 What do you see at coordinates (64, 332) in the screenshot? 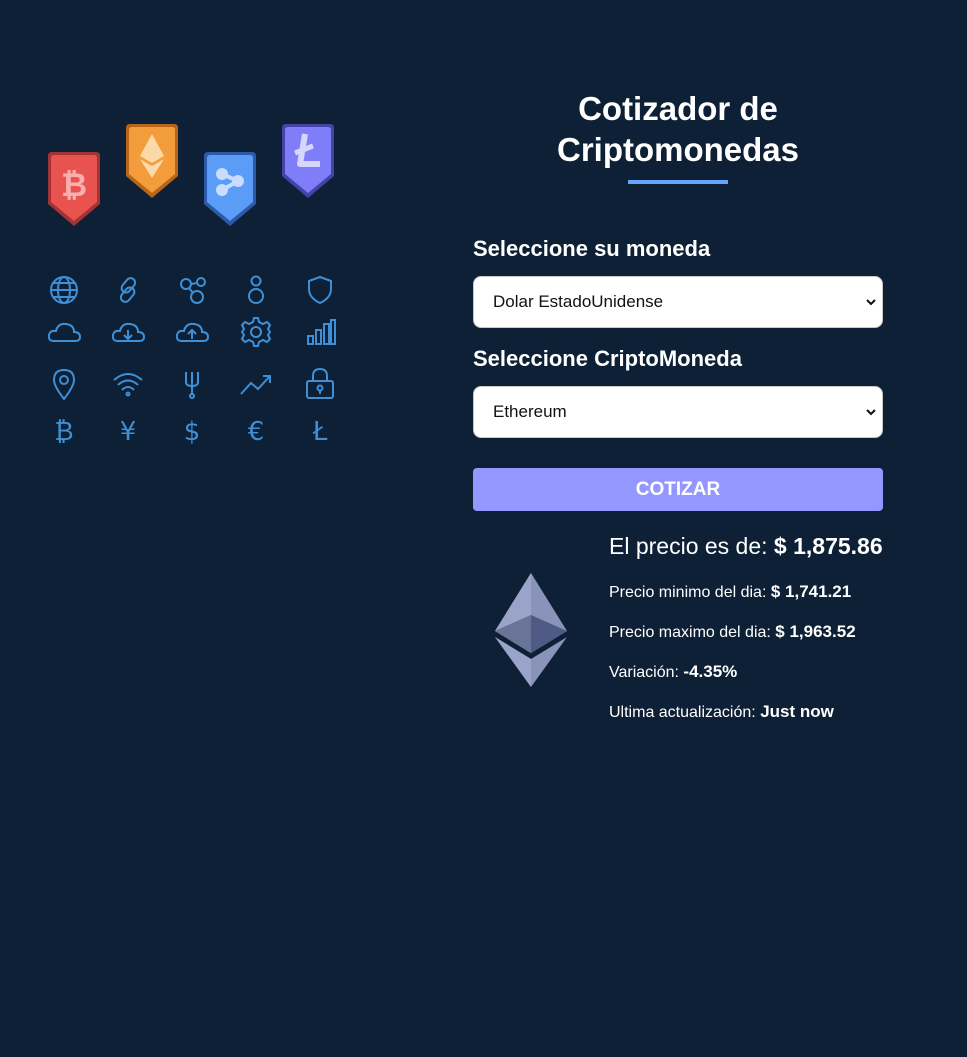
I see `cloud-icon` at bounding box center [64, 332].